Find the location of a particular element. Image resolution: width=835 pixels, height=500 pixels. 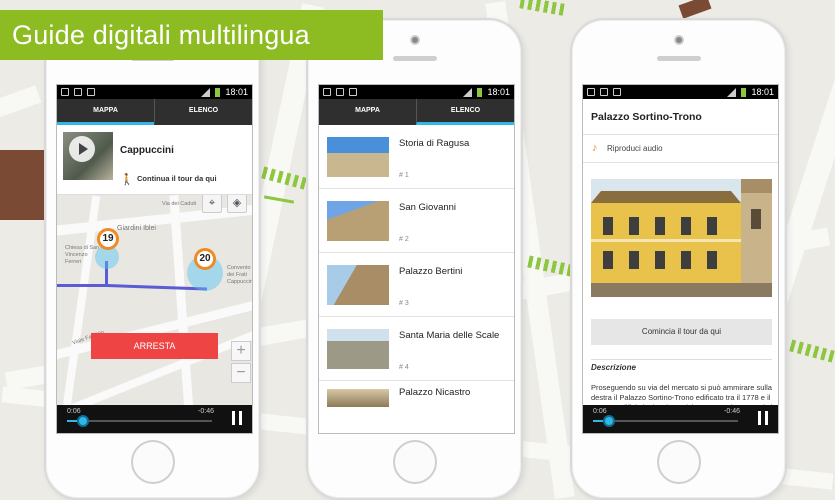

banner-title: Guide digitali multilingua is located at coordinates (191, 35).